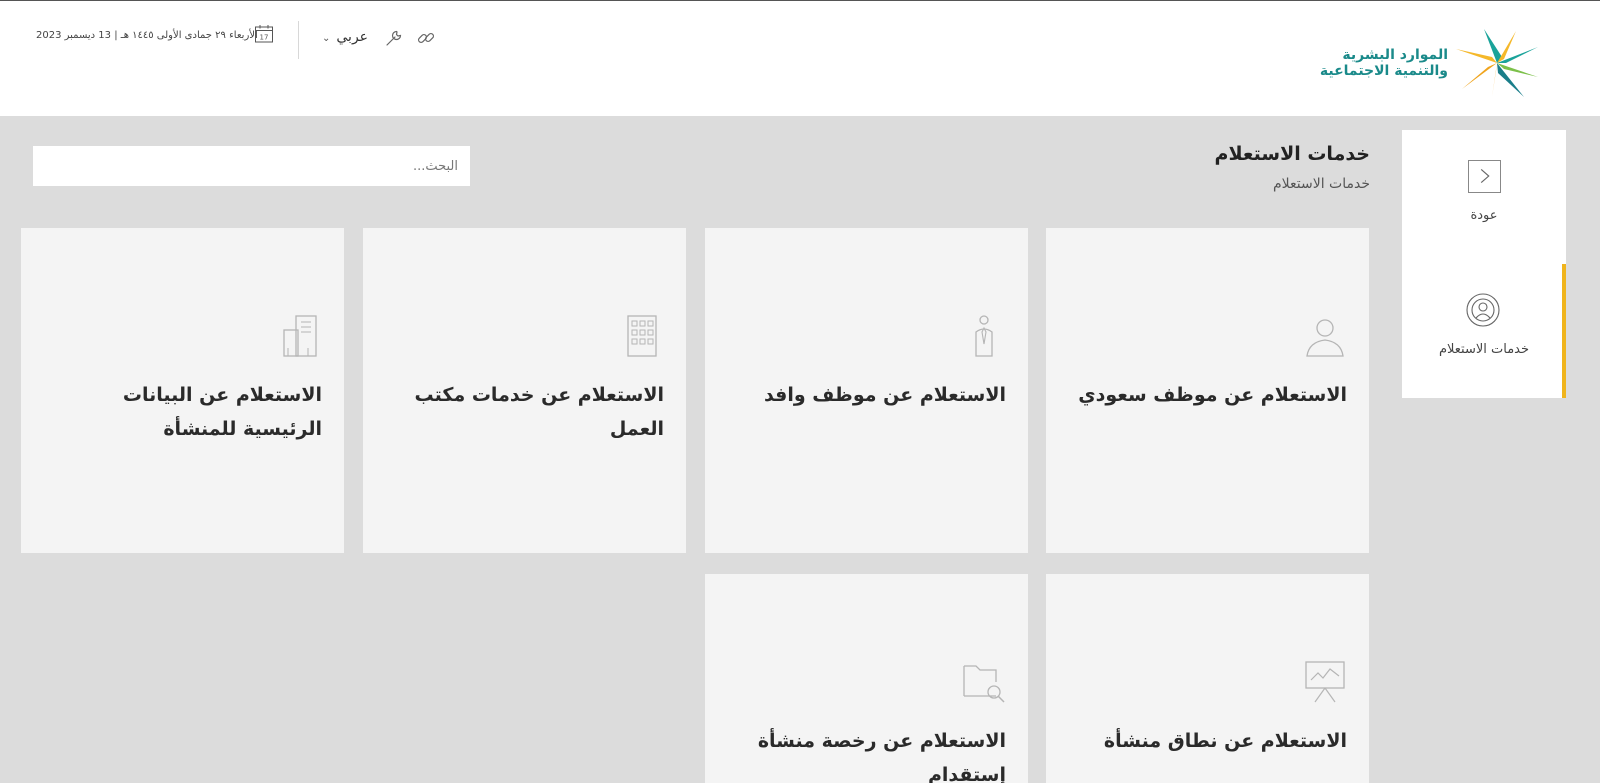 The height and width of the screenshot is (783, 1600). I want to click on page-title: خدمات الاستعلام, so click(1292, 154).